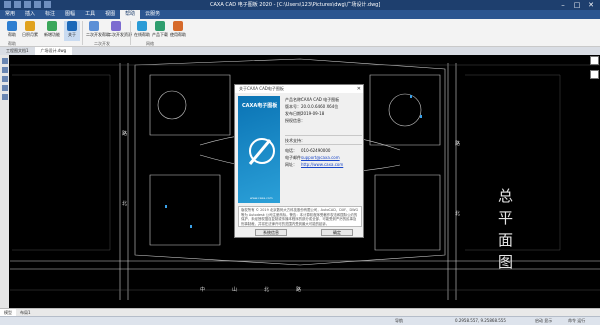 This screenshot has height=325, width=600. What do you see at coordinates (25, 312) in the screenshot?
I see `layout-tab-layout1: 布局1` at bounding box center [25, 312].